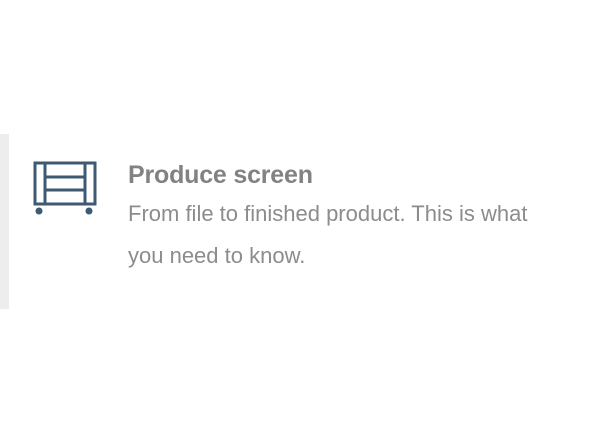 The image size is (592, 444). Describe the element at coordinates (220, 175) in the screenshot. I see `card-title: Produce screen` at that location.